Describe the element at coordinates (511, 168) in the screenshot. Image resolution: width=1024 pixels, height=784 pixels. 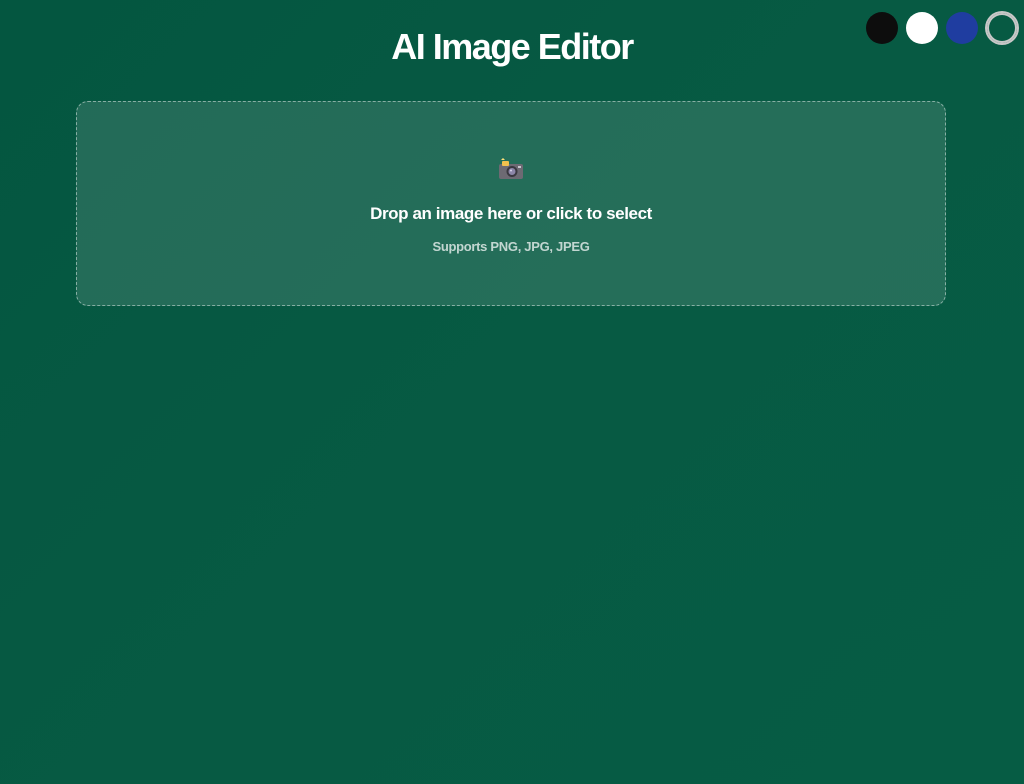
I see `camera-icon` at that location.